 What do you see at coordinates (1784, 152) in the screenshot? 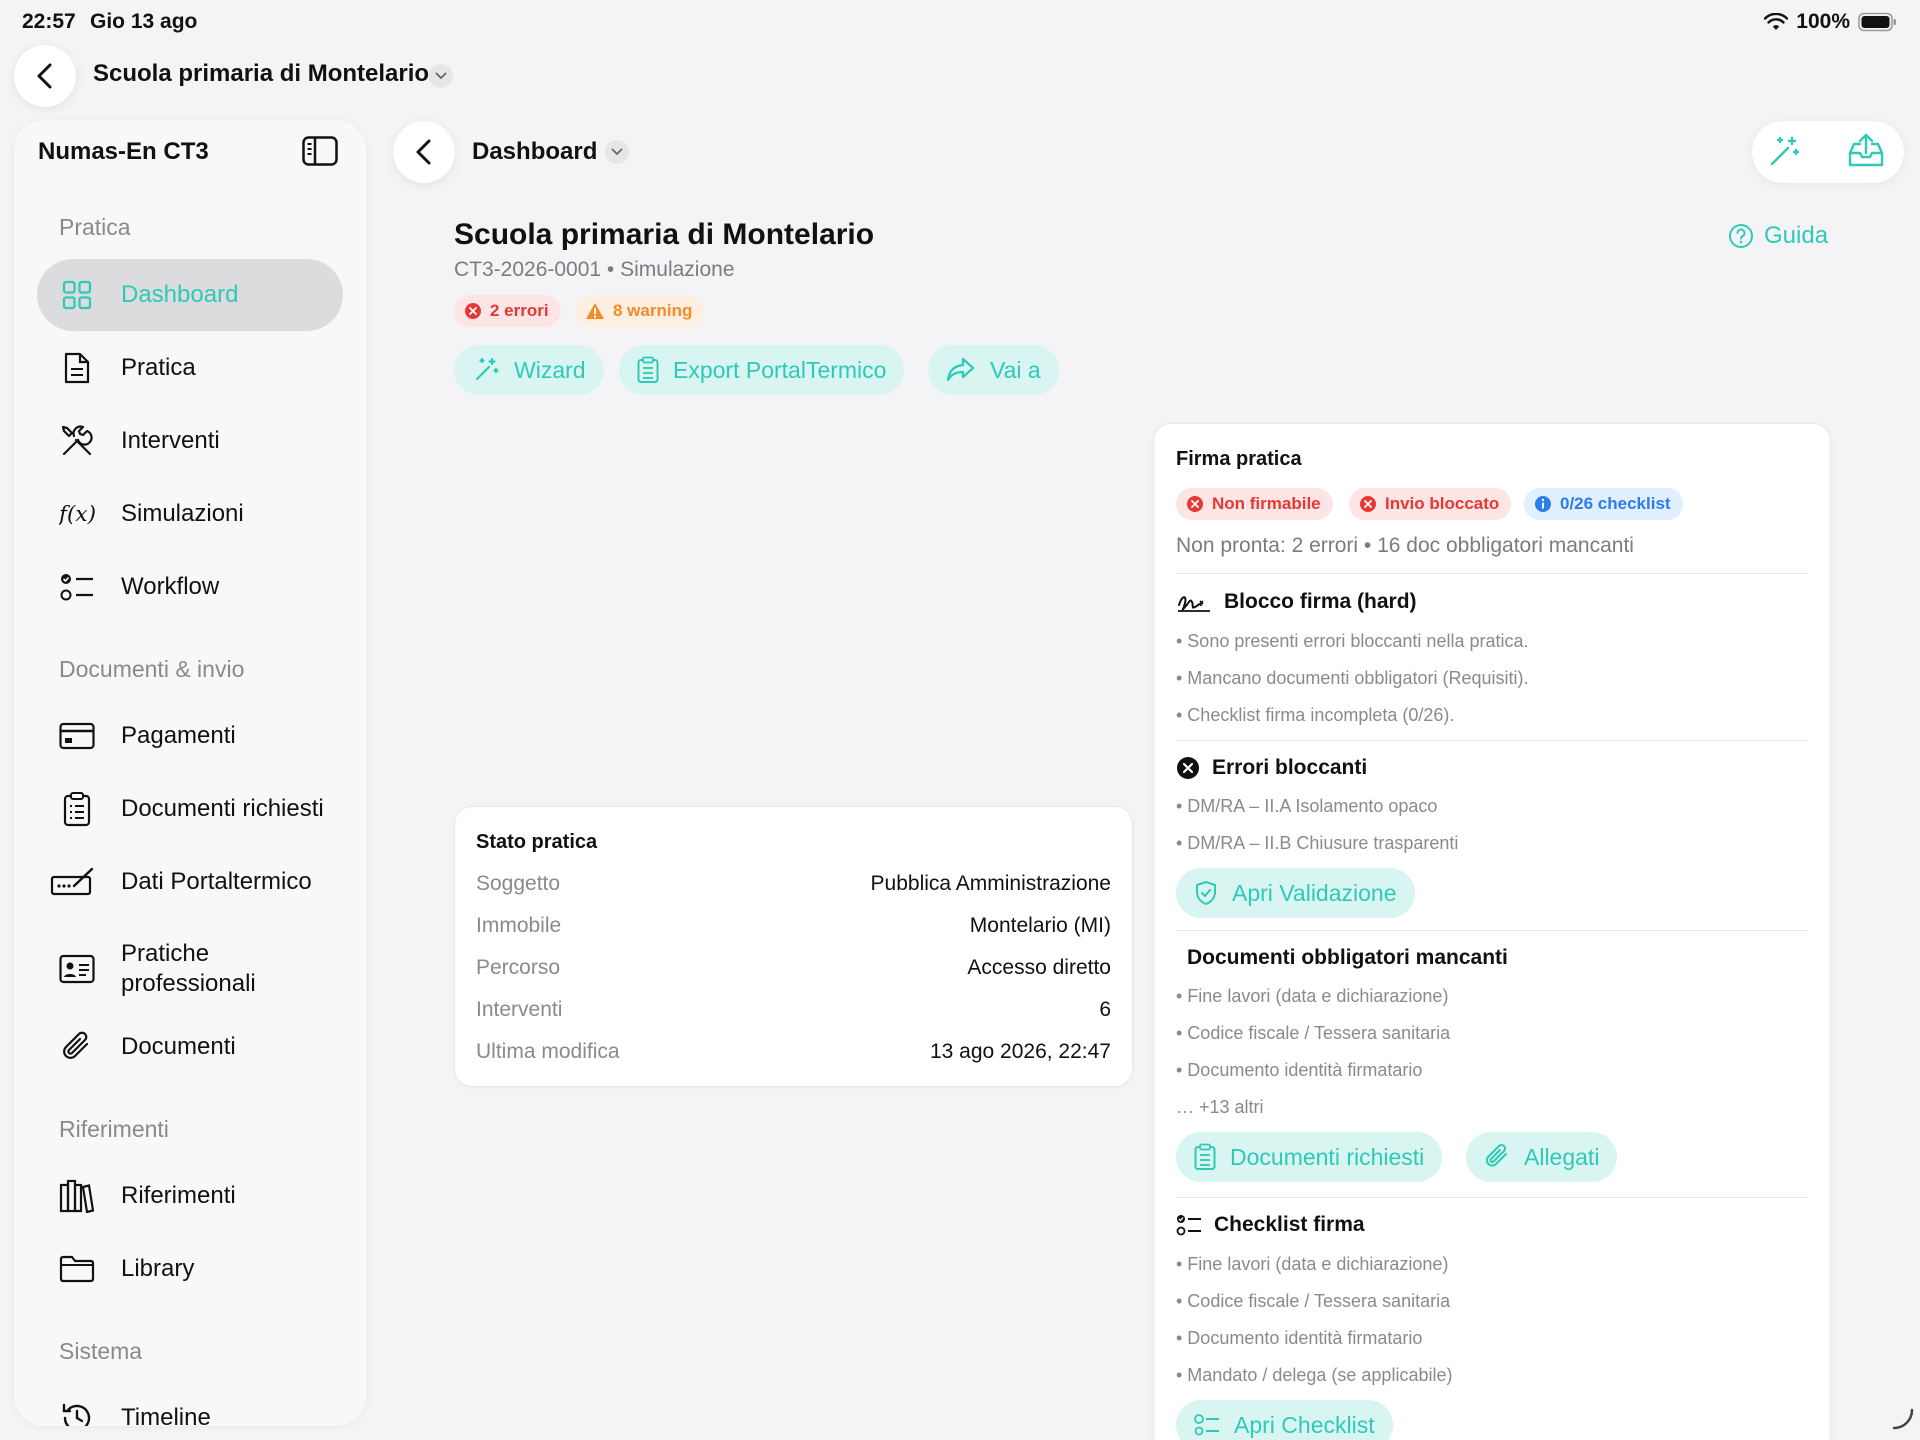
I see `magic-wand-button` at bounding box center [1784, 152].